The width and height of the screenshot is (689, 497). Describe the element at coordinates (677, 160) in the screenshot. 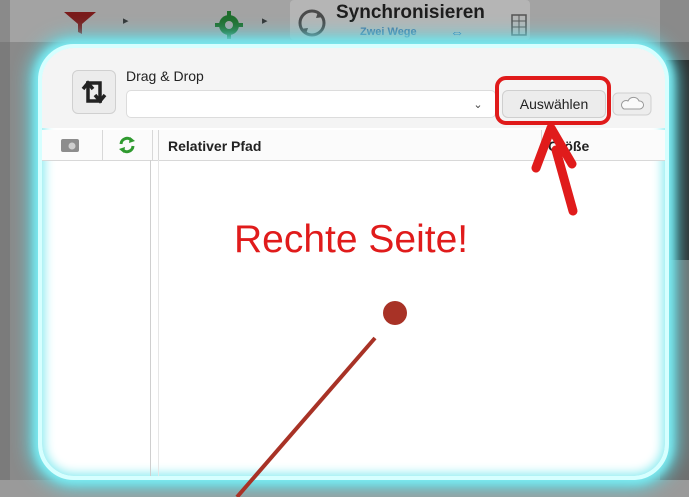

I see `background-right-panel` at that location.